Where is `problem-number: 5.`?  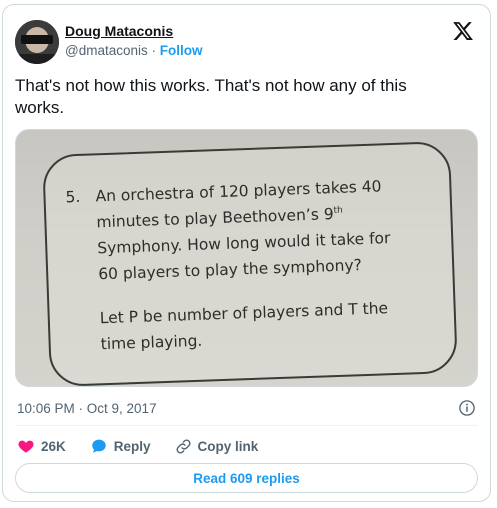
problem-number: 5. is located at coordinates (73, 197).